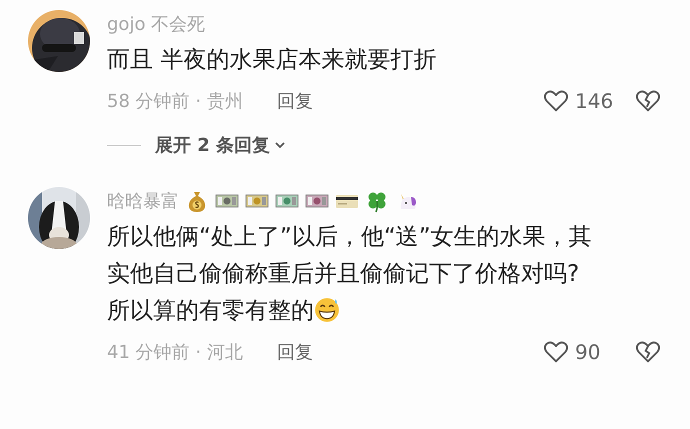 This screenshot has height=429, width=690. I want to click on like-button: 146, so click(588, 101).